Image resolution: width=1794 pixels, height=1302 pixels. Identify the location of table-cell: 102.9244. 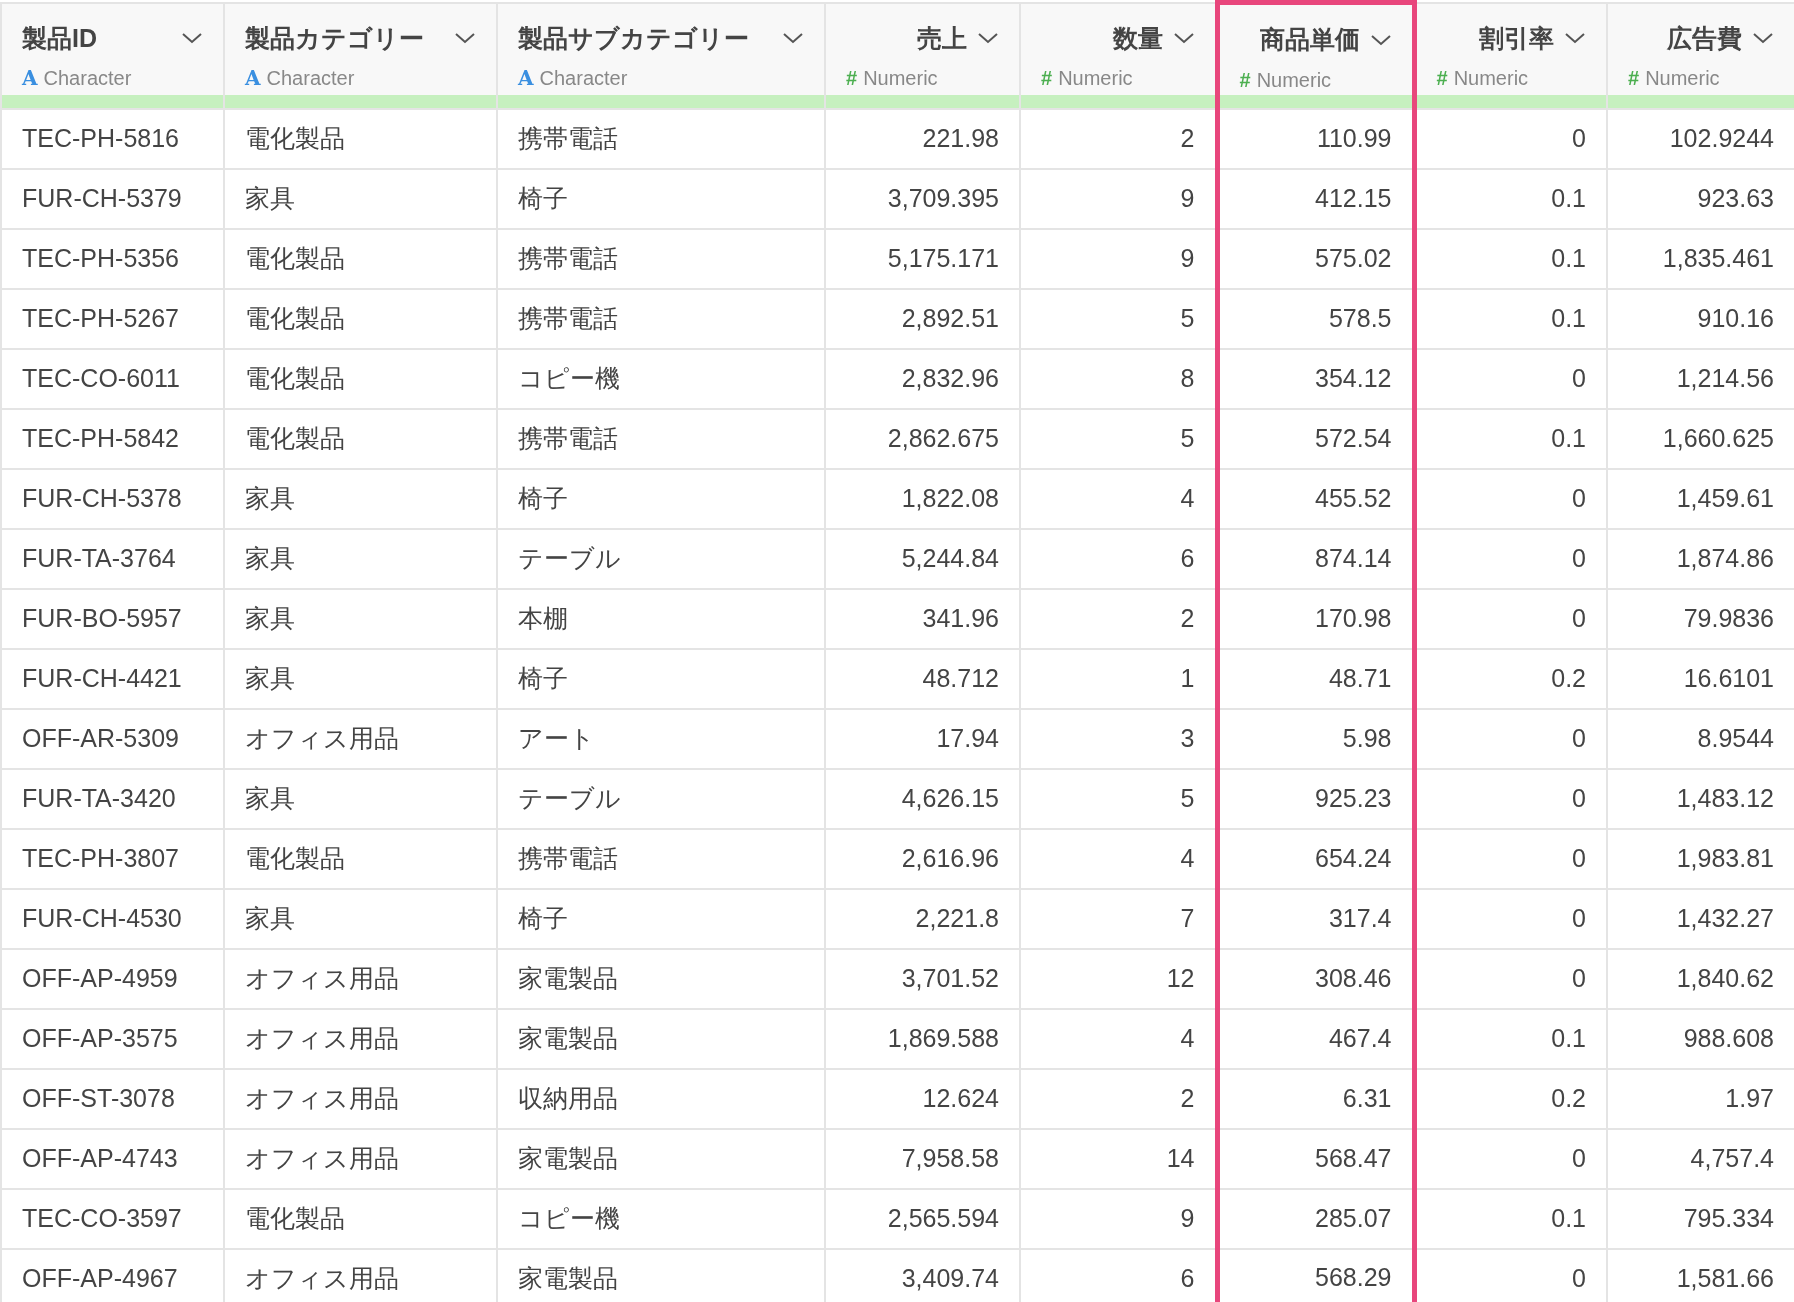
(1700, 138).